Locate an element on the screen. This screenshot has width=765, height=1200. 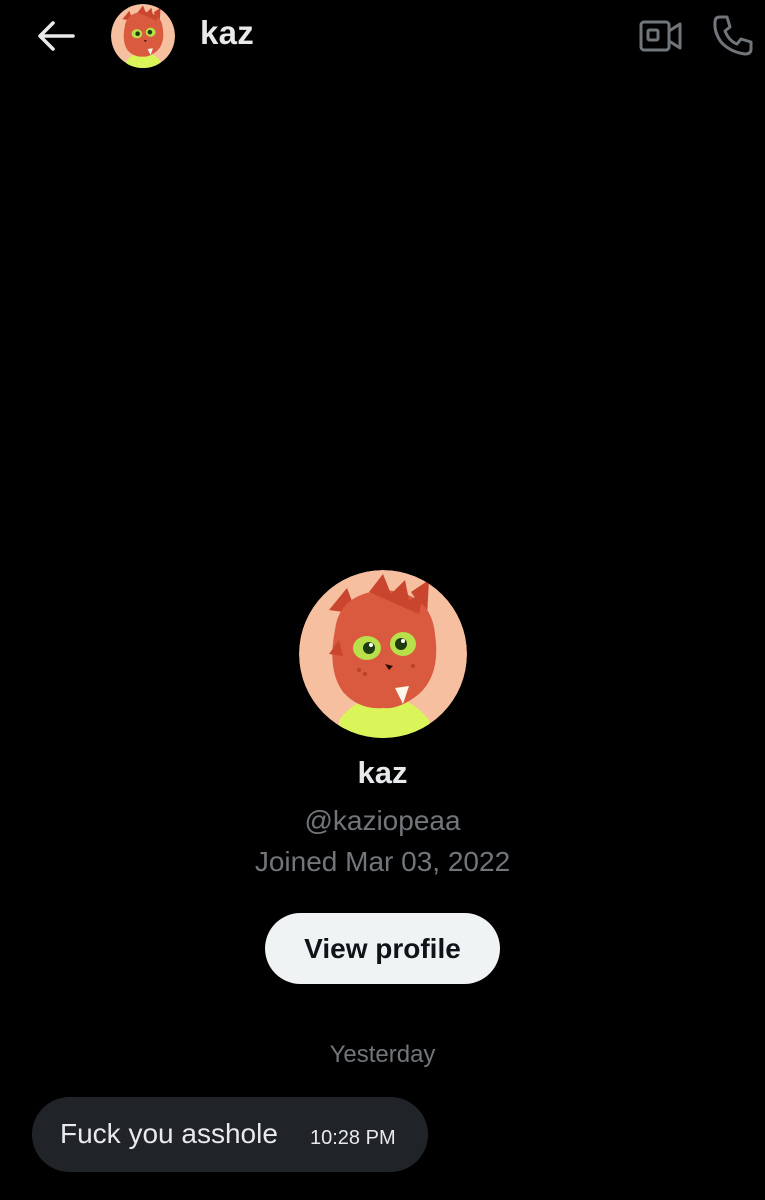
message-timestamp: 10:28 PM is located at coordinates (353, 1138).